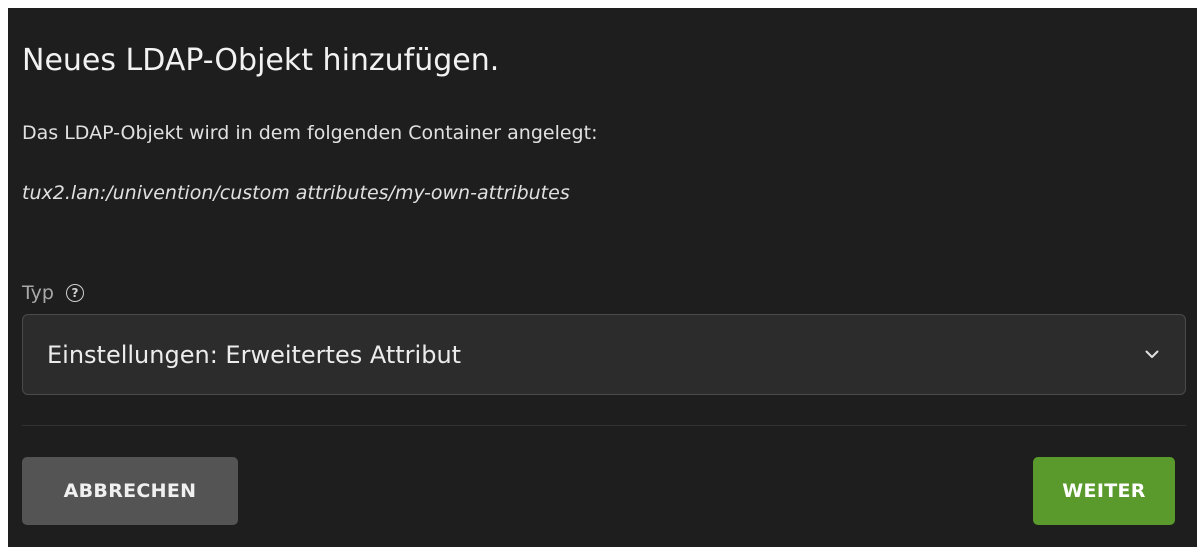 Image resolution: width=1197 pixels, height=547 pixels. Describe the element at coordinates (1152, 355) in the screenshot. I see `chevron-down-icon` at that location.